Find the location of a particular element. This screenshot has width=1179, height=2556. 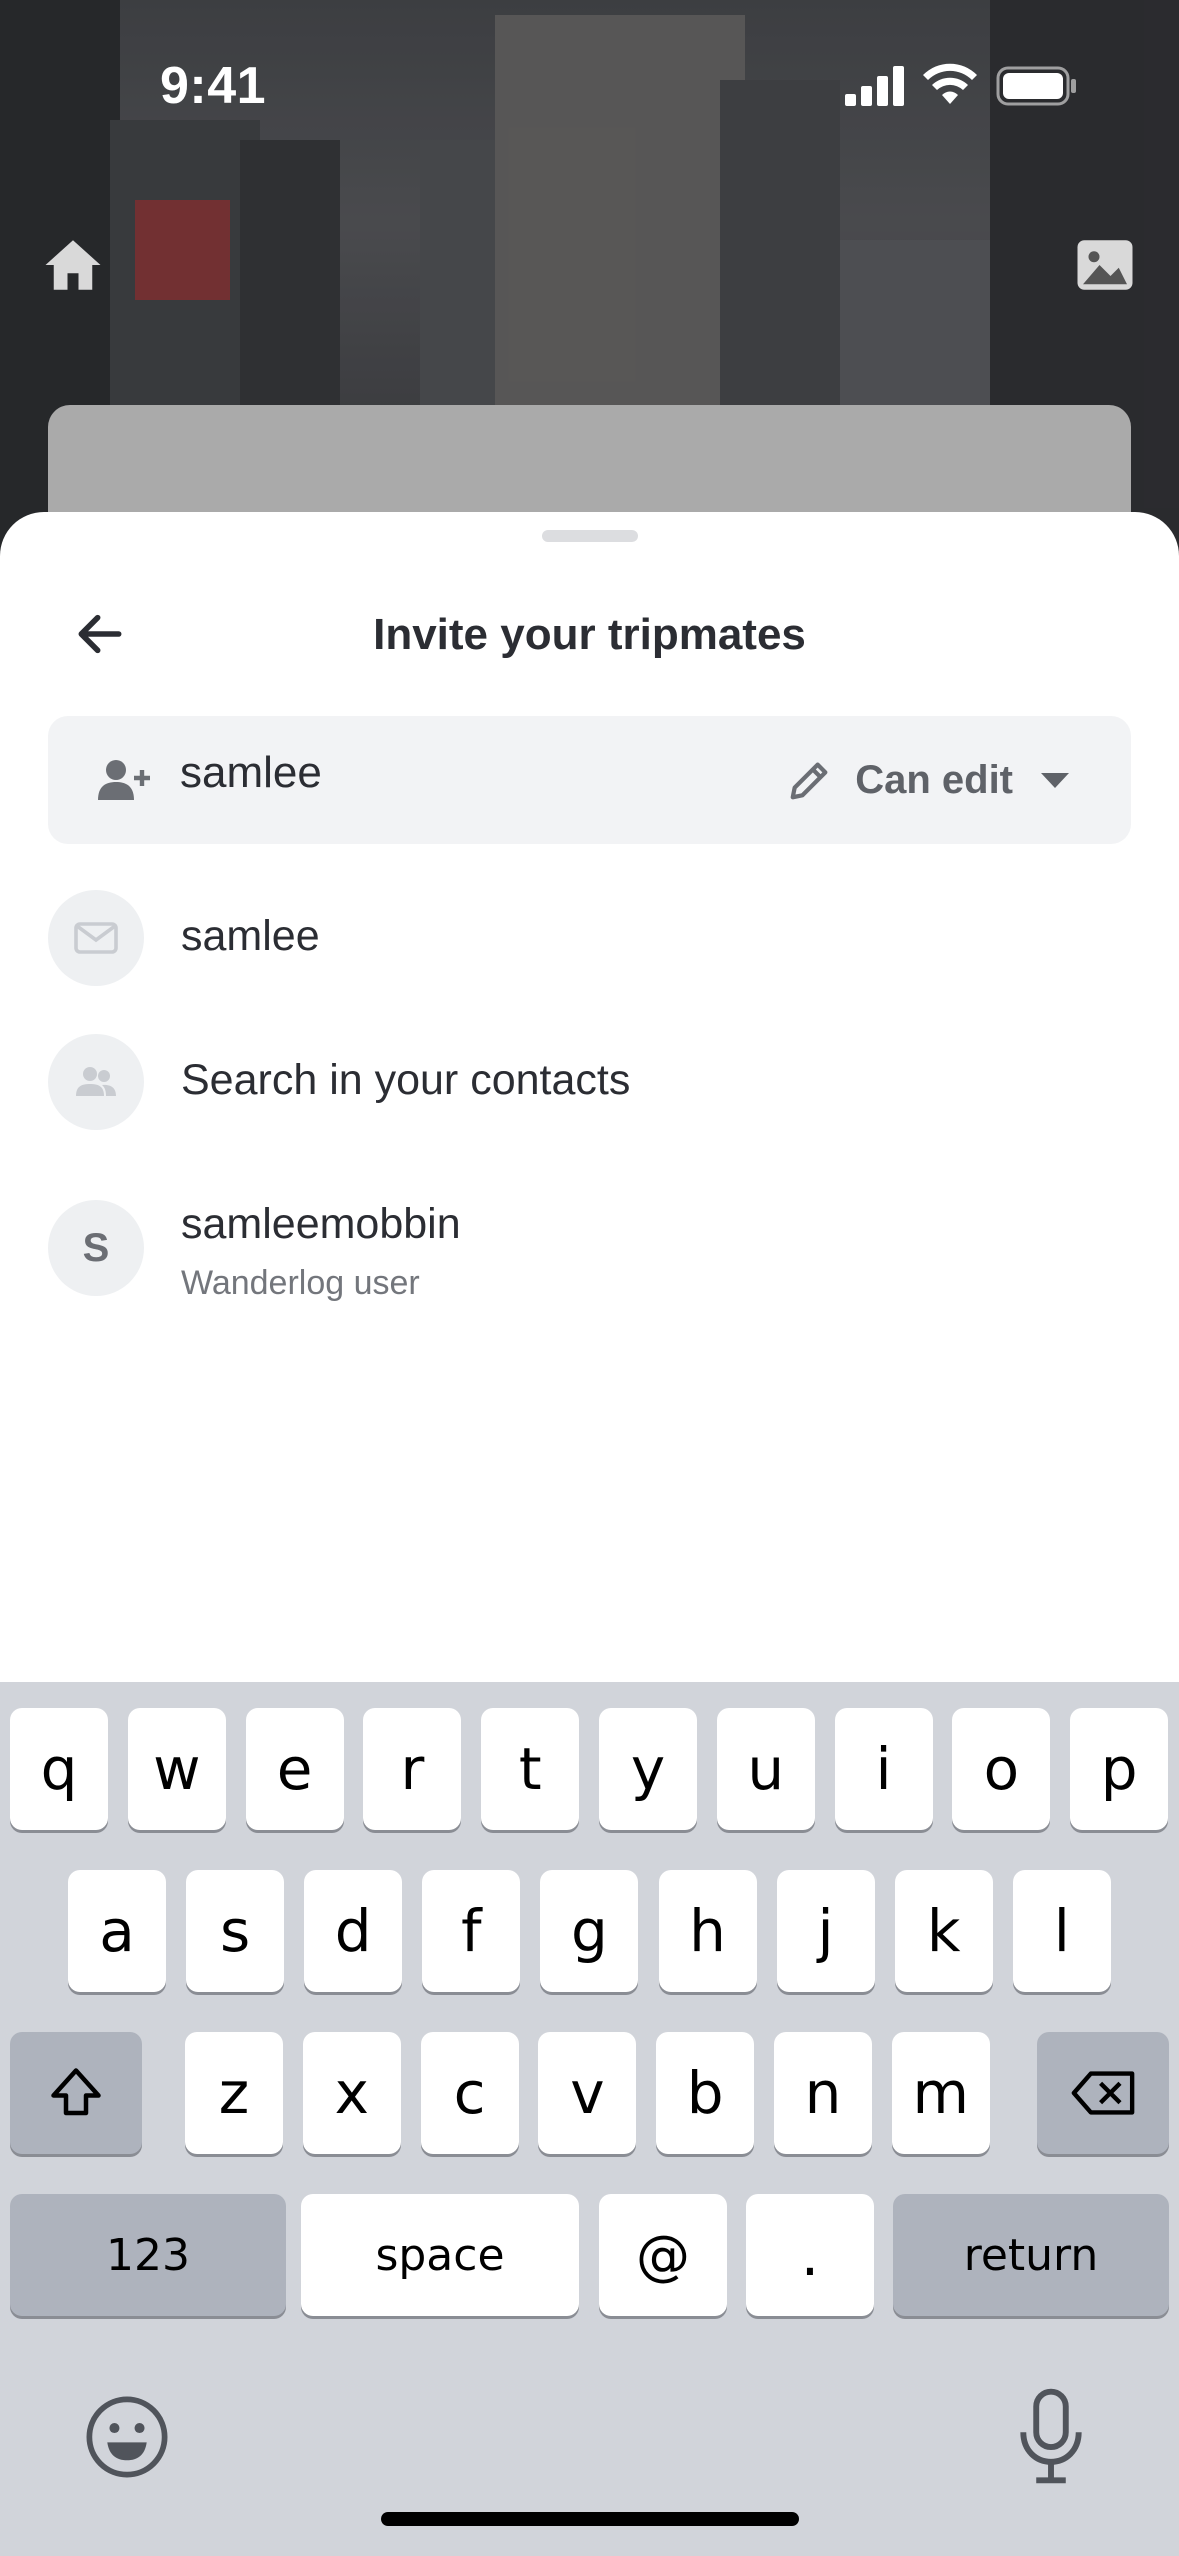

at-key: @ is located at coordinates (663, 2255).